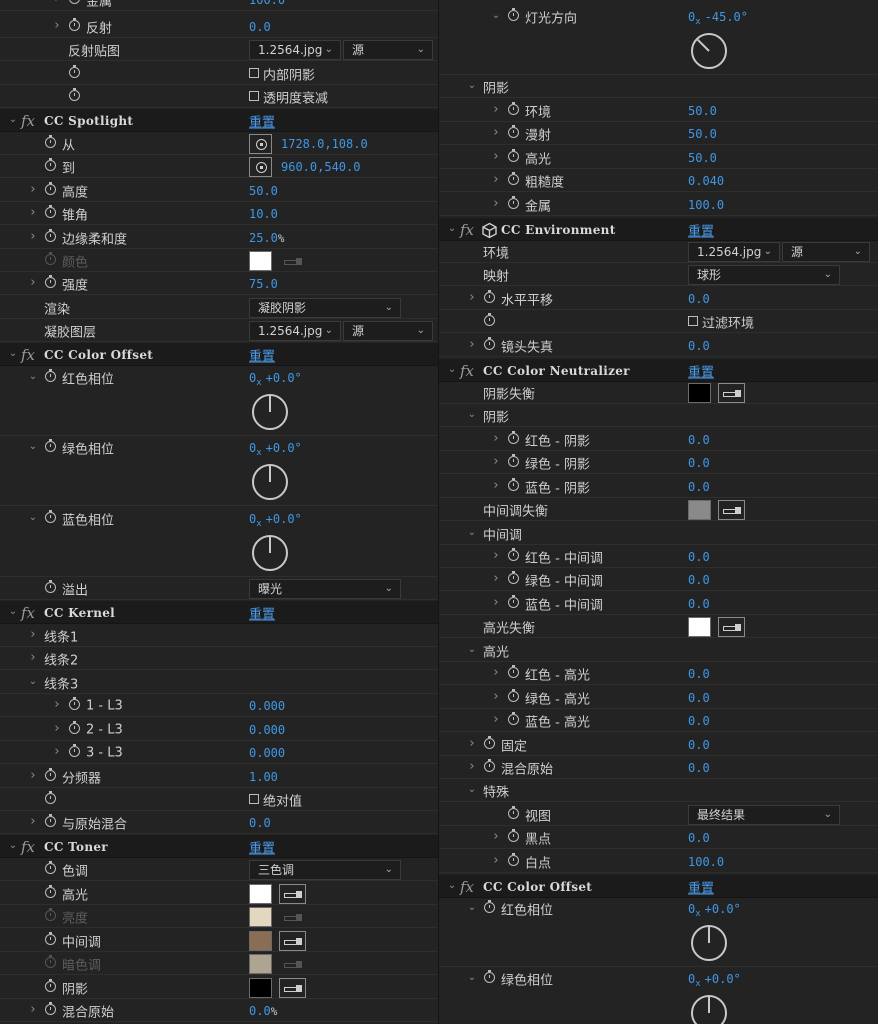 This screenshot has height=1024, width=878. I want to click on degrees: -45.0°, so click(726, 17).